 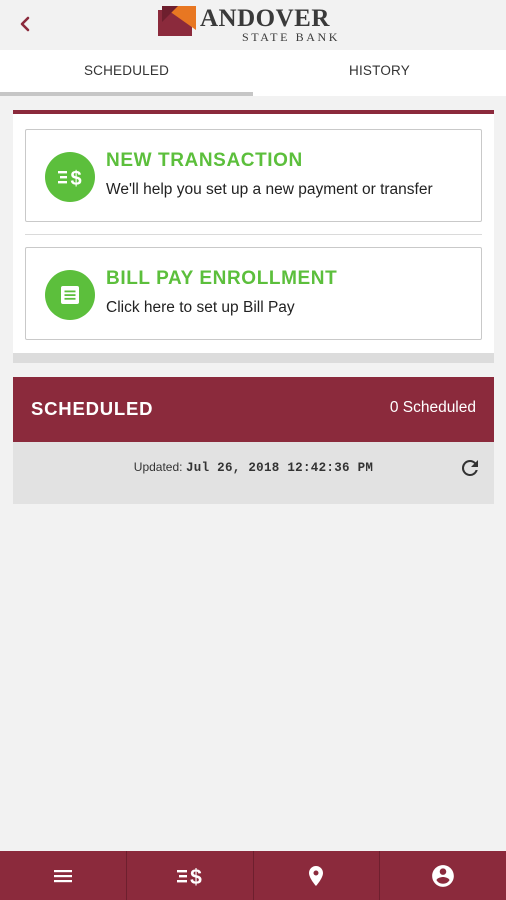 I want to click on app-header: ANDOVER STATE BANK, so click(x=253, y=25).